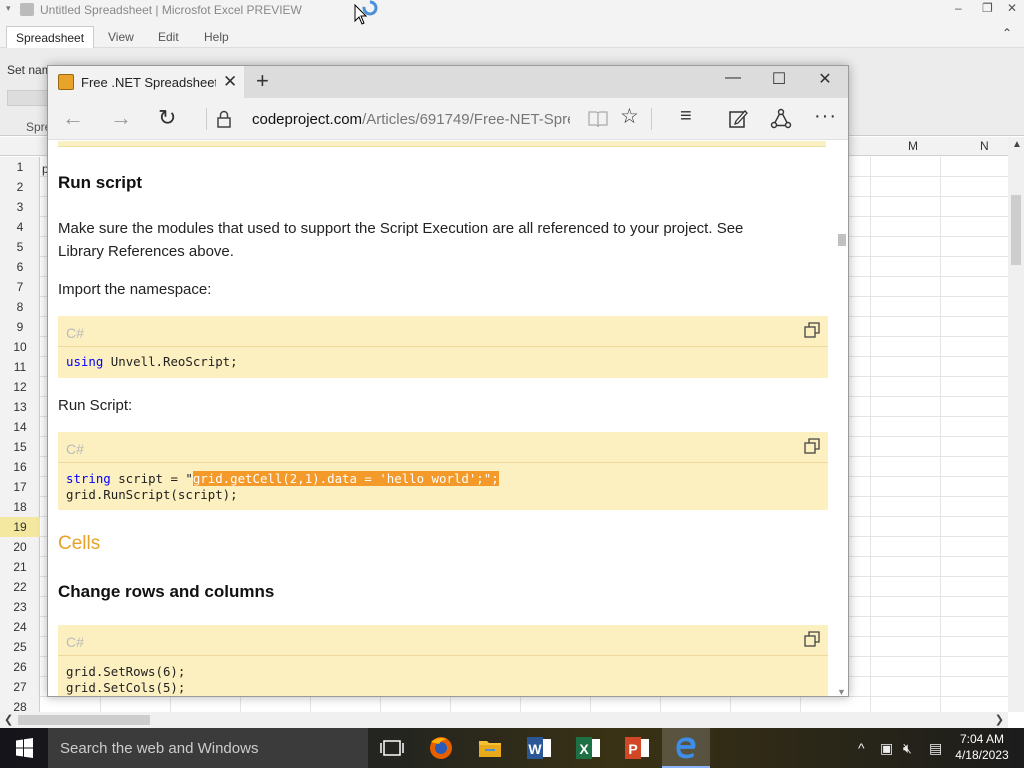  What do you see at coordinates (24, 748) in the screenshot?
I see `windows-start-icon` at bounding box center [24, 748].